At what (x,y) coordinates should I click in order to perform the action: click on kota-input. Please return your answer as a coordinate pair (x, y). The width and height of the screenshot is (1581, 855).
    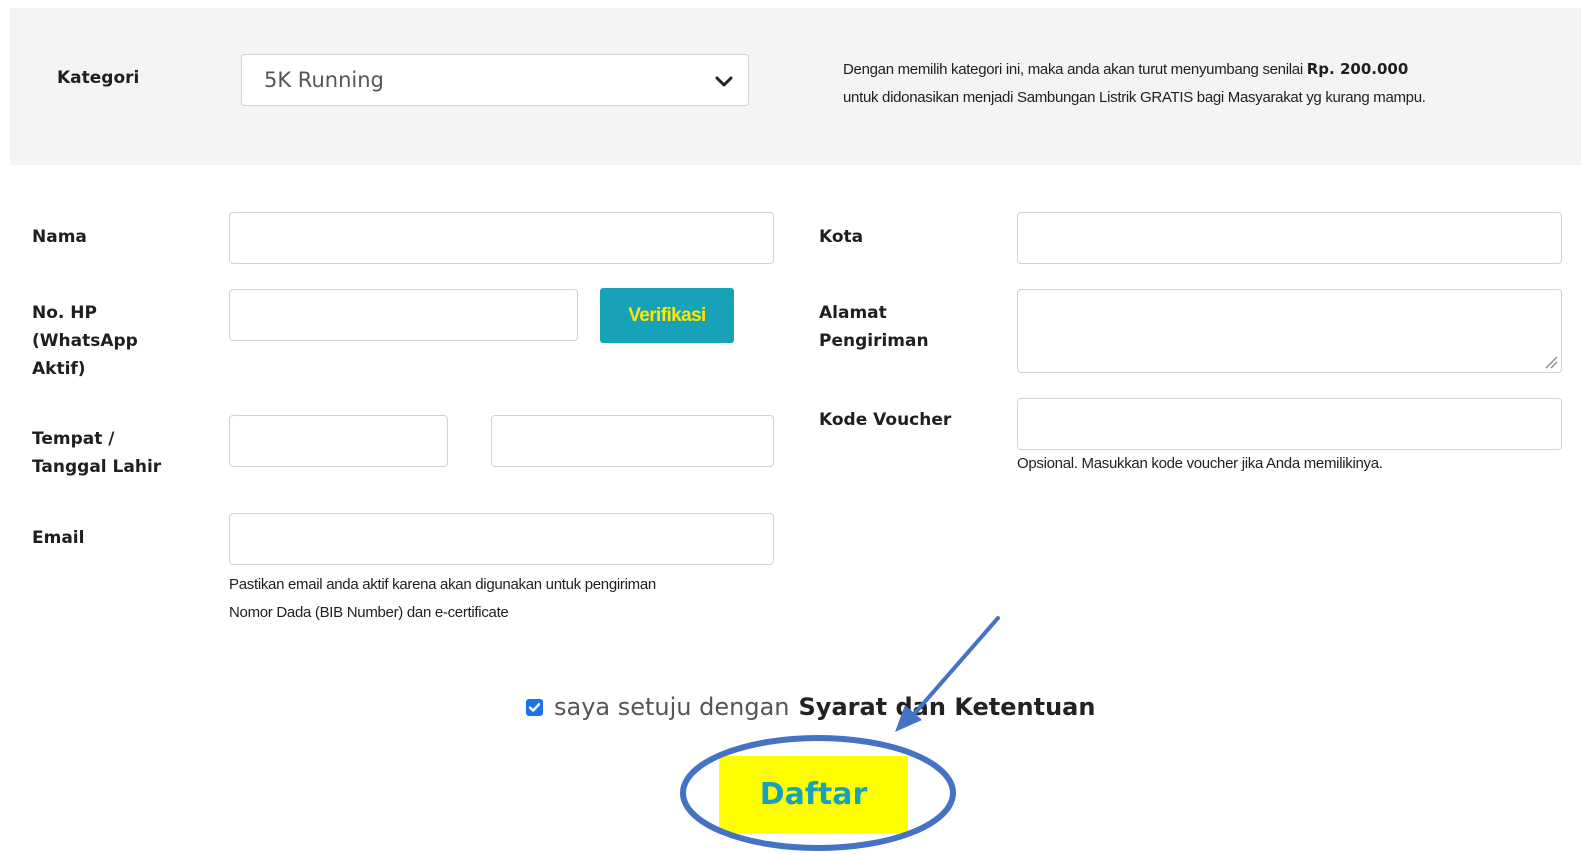
    Looking at the image, I should click on (1289, 238).